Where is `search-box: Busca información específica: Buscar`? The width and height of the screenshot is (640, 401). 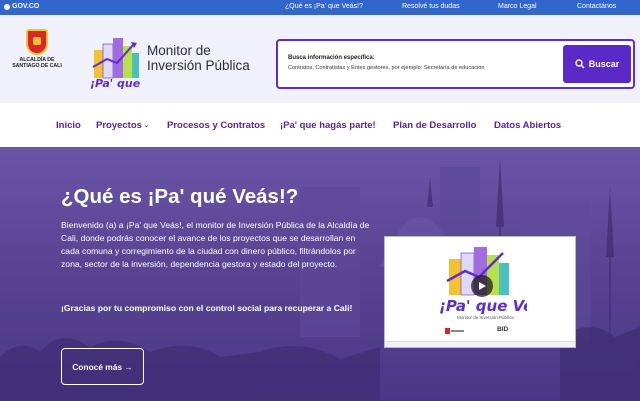 search-box: Busca información específica: Buscar is located at coordinates (455, 64).